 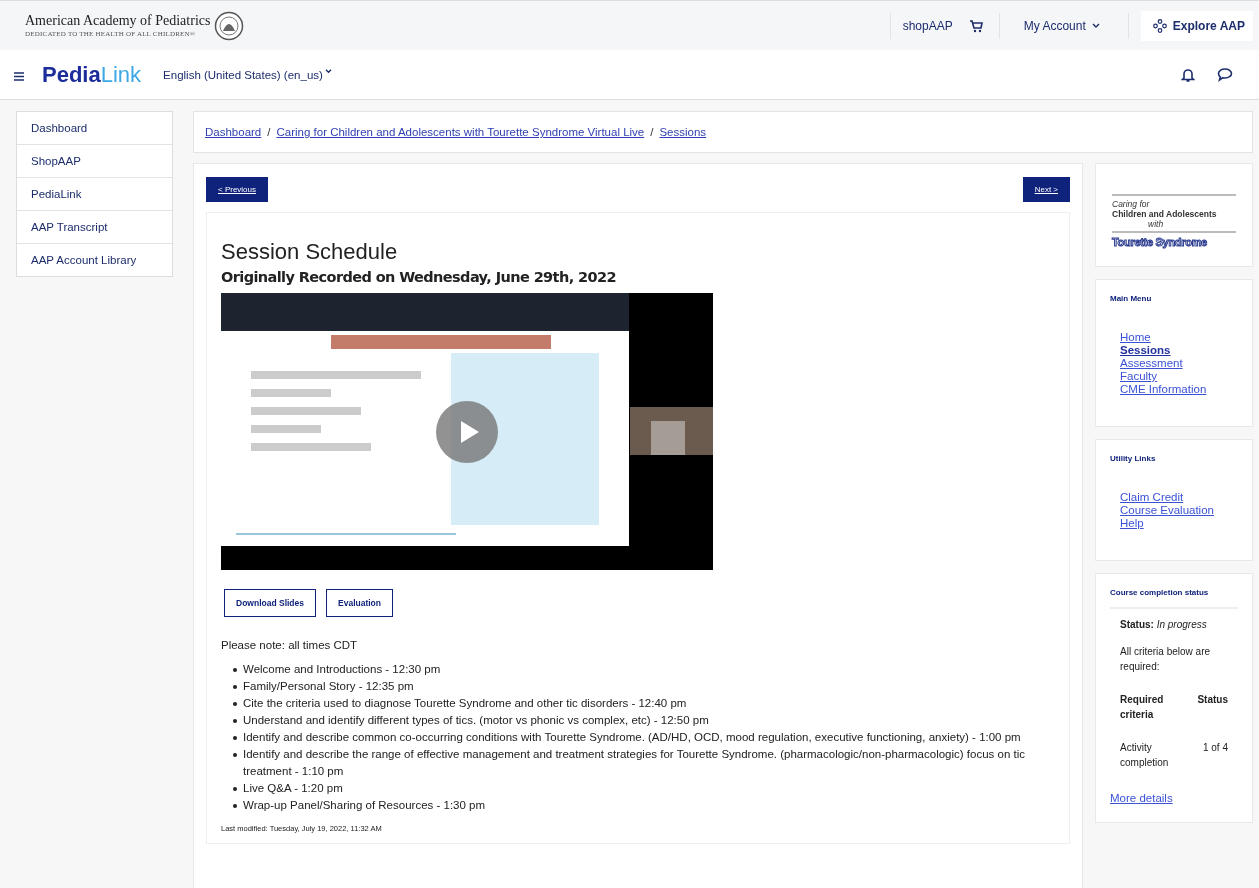 I want to click on menu-link: Home, so click(x=1179, y=337).